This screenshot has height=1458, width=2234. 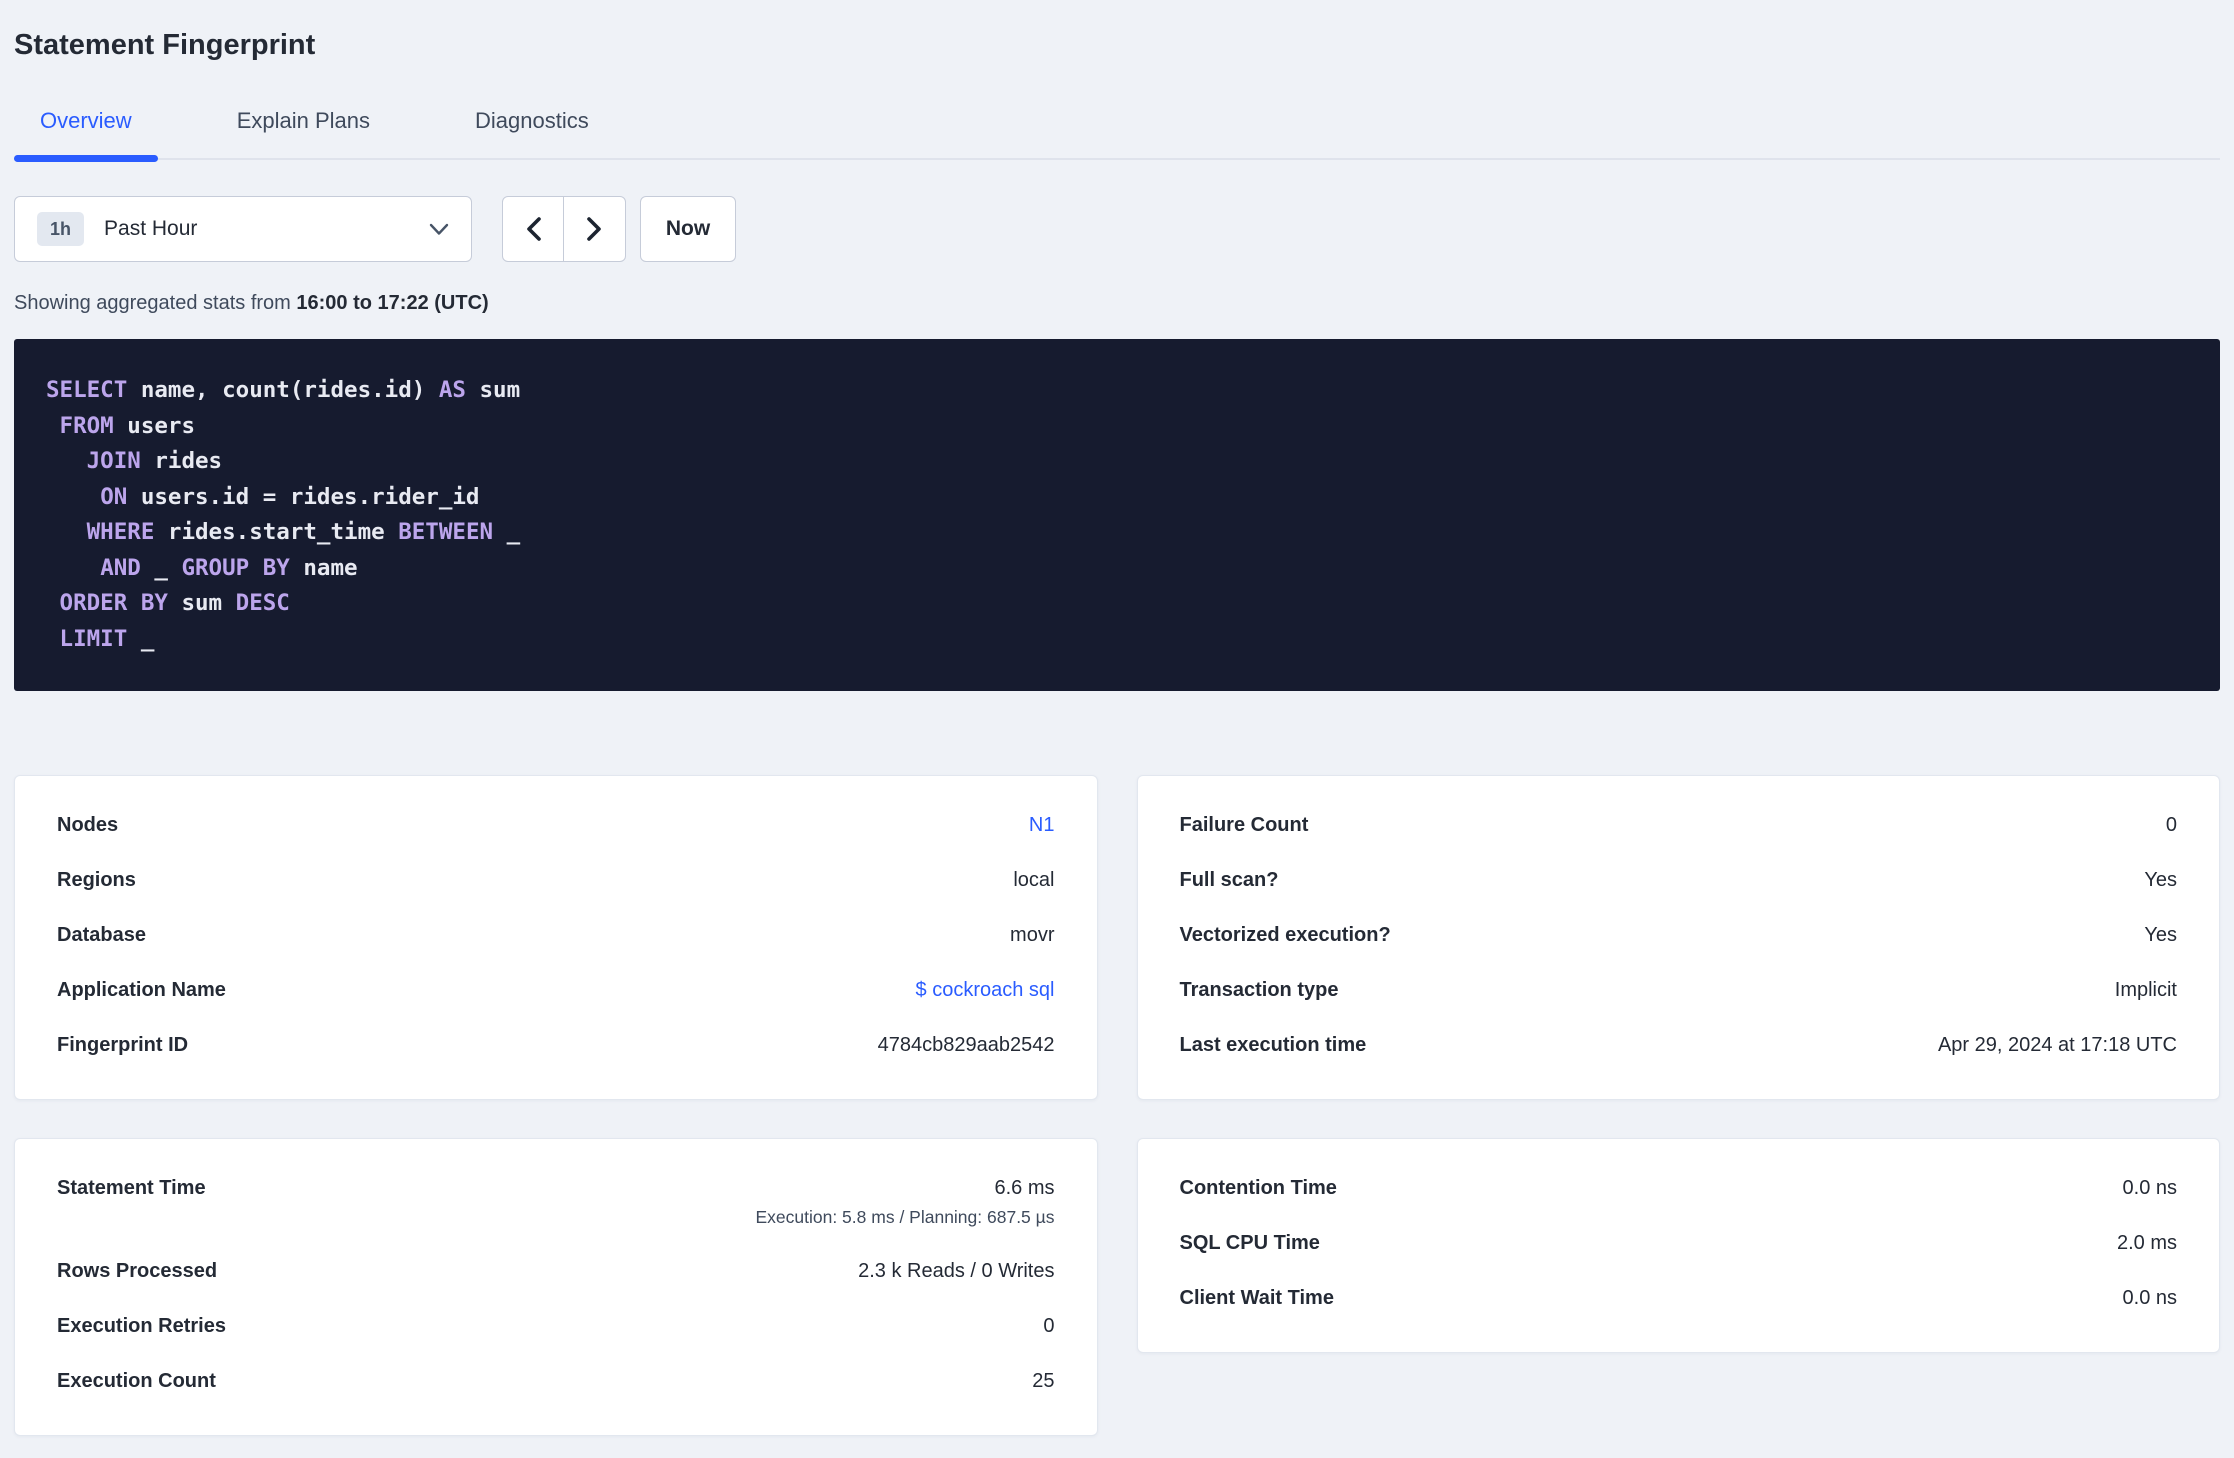 I want to click on now-button: Now, so click(x=688, y=229).